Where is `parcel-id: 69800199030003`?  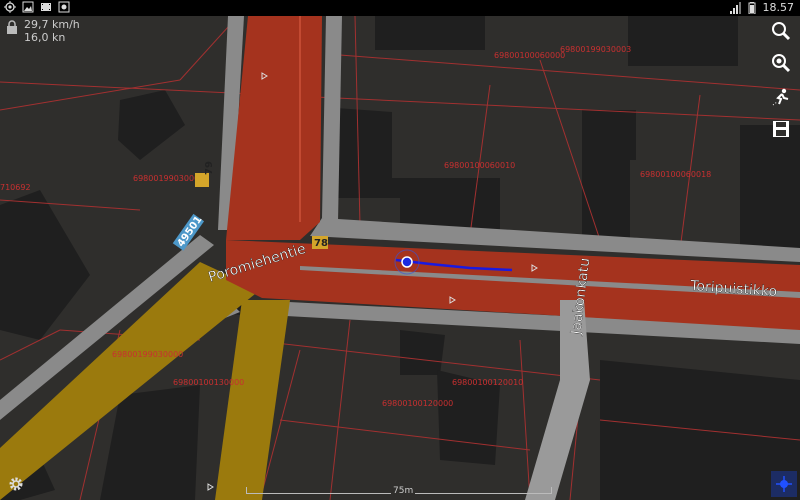
parcel-id: 69800199030003 is located at coordinates (595, 49).